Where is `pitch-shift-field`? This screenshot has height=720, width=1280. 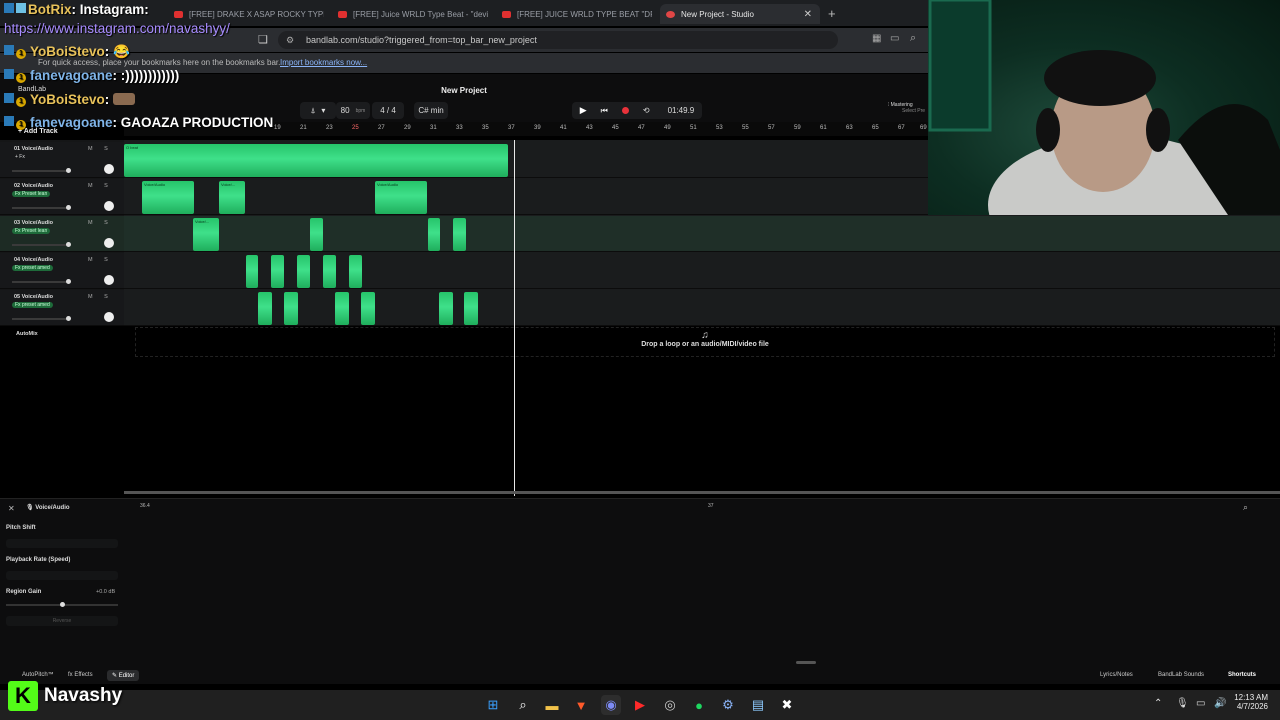
pitch-shift-field is located at coordinates (62, 543).